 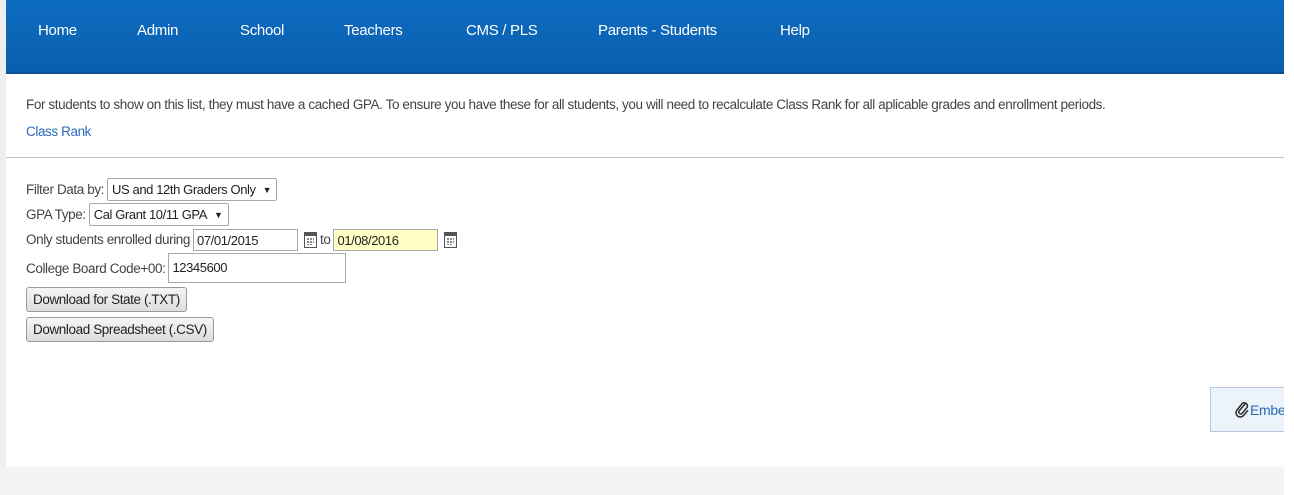 I want to click on enrollment-label: Only students enrolled during, so click(x=108, y=239).